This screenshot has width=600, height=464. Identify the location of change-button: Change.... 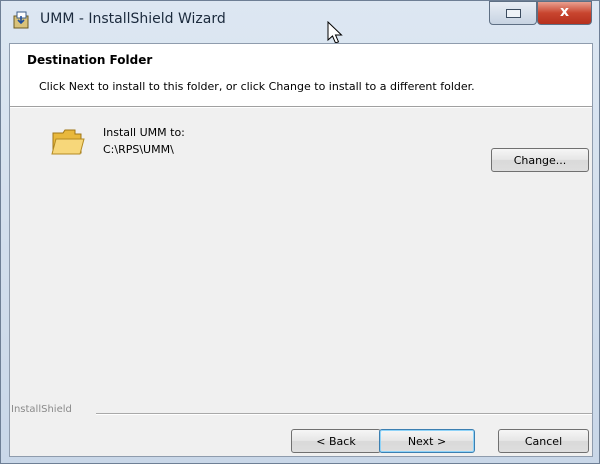
(540, 160).